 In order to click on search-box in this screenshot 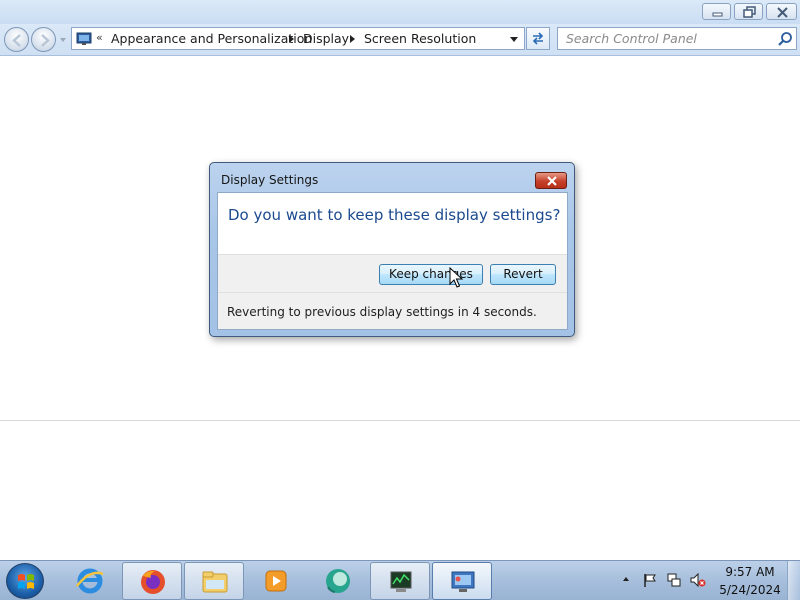, I will do `click(677, 38)`.